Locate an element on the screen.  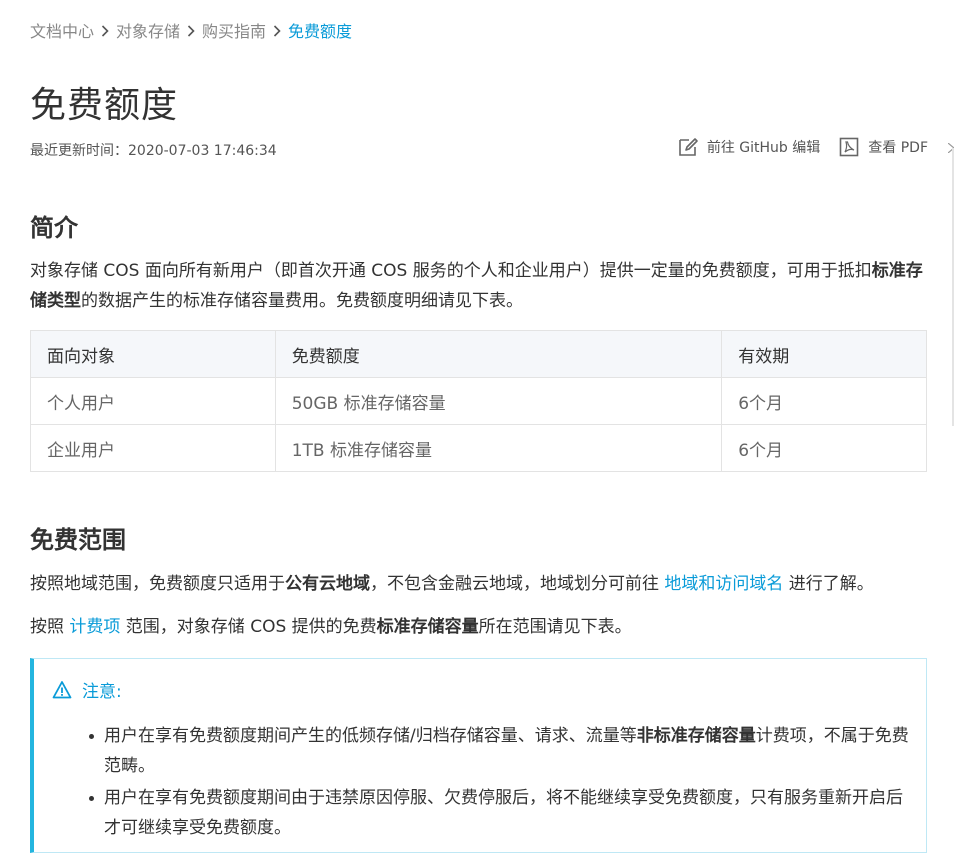
table-cell: 个人用户 is located at coordinates (153, 401).